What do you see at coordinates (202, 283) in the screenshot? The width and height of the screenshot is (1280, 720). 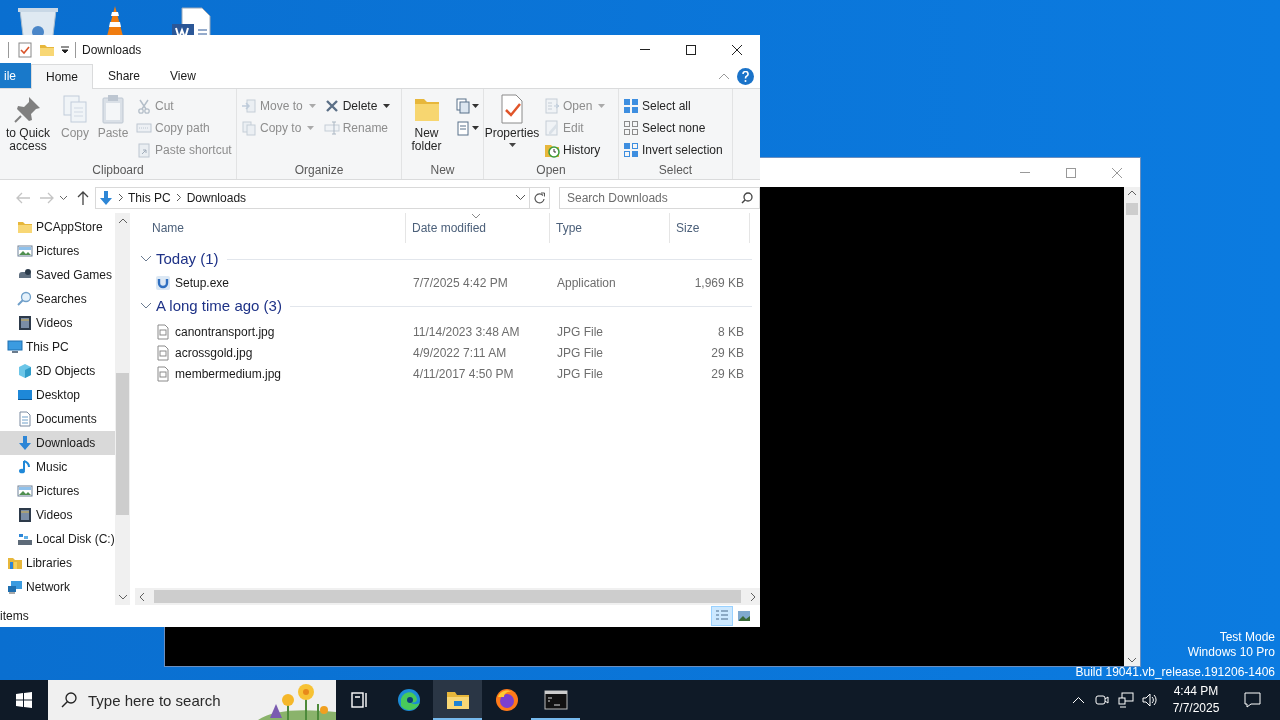 I see `file-name: Setup.exe` at bounding box center [202, 283].